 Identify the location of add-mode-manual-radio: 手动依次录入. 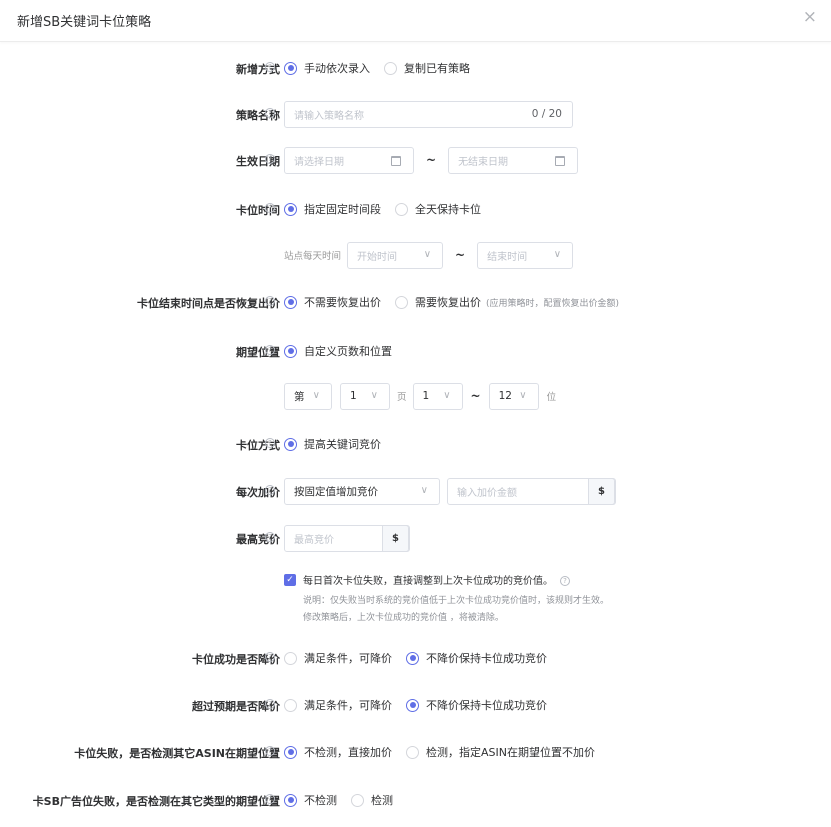
(327, 68).